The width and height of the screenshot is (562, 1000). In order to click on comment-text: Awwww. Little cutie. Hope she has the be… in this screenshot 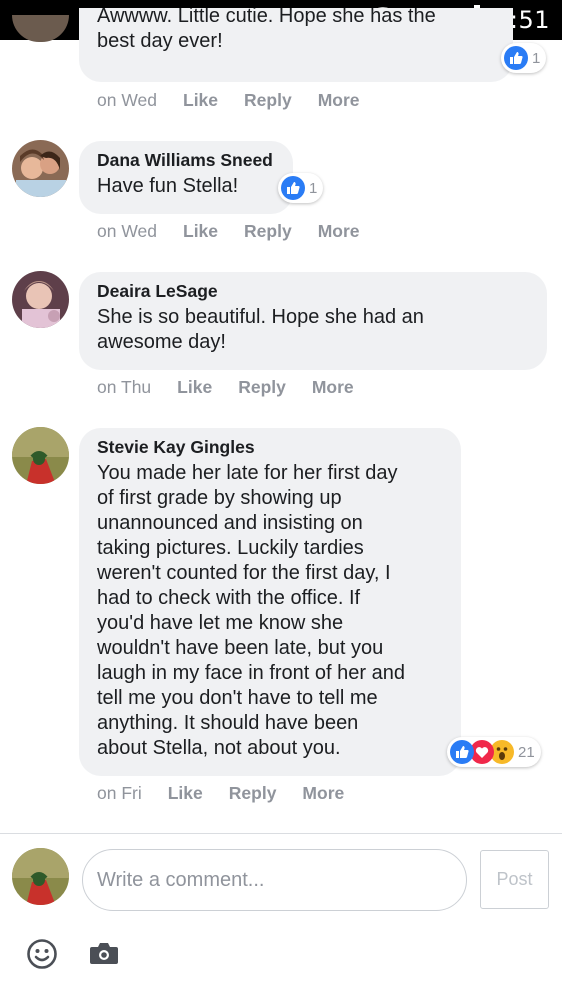, I will do `click(266, 30)`.